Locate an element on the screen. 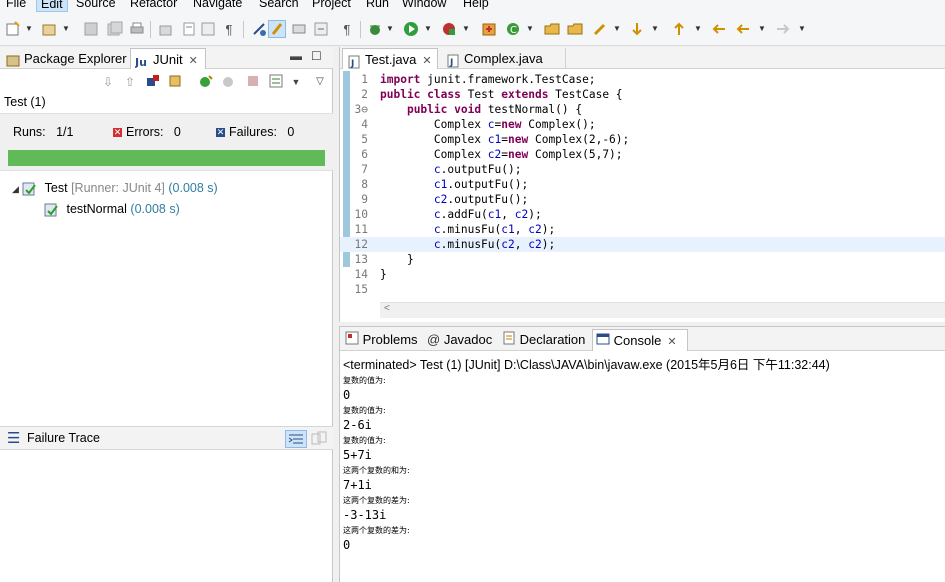  code-line: 2 public class Test extends TestCase { is located at coordinates (642, 94).